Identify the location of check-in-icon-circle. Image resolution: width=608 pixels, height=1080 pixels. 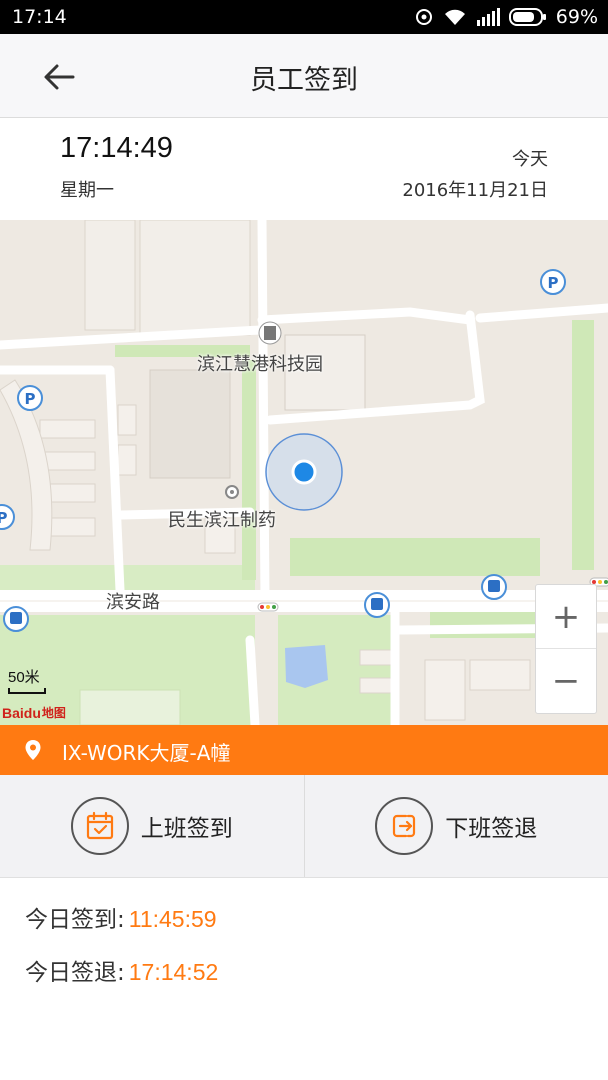
(99, 826).